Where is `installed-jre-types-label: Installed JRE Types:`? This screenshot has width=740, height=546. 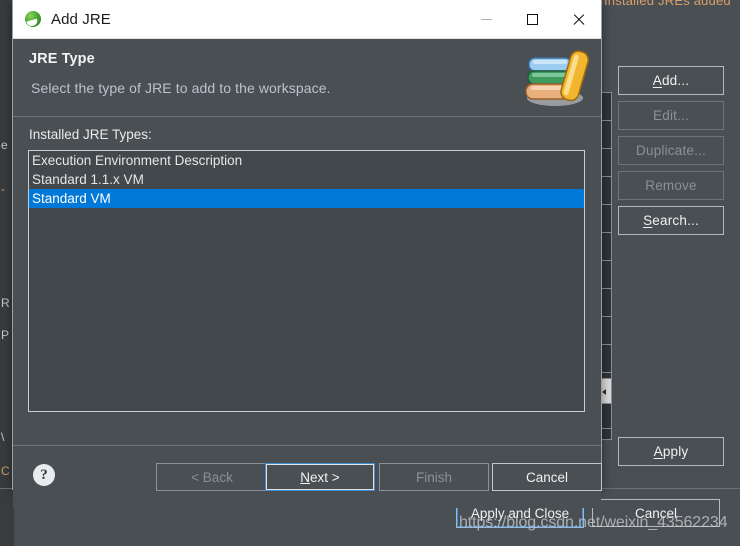
installed-jre-types-label: Installed JRE Types: is located at coordinates (90, 134).